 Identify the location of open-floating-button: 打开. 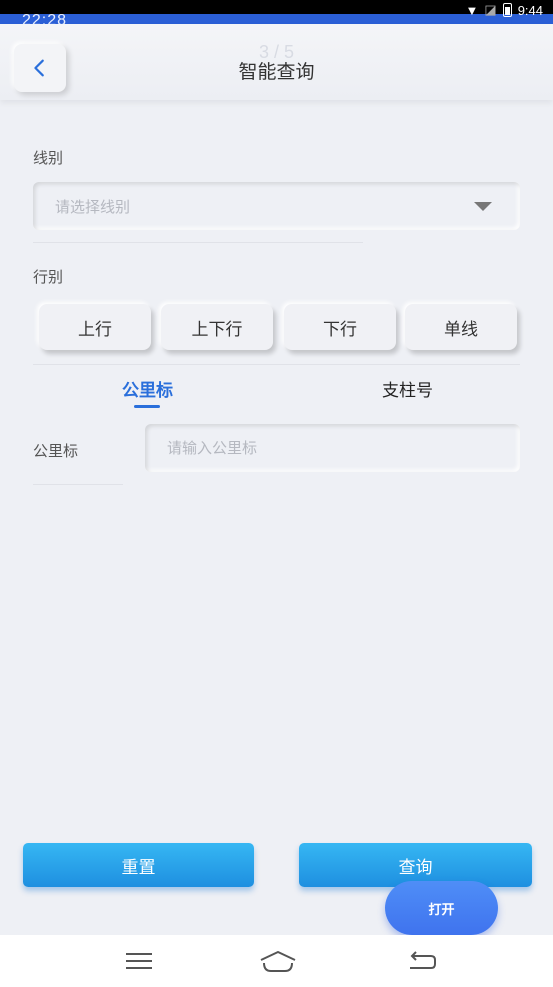
(441, 908).